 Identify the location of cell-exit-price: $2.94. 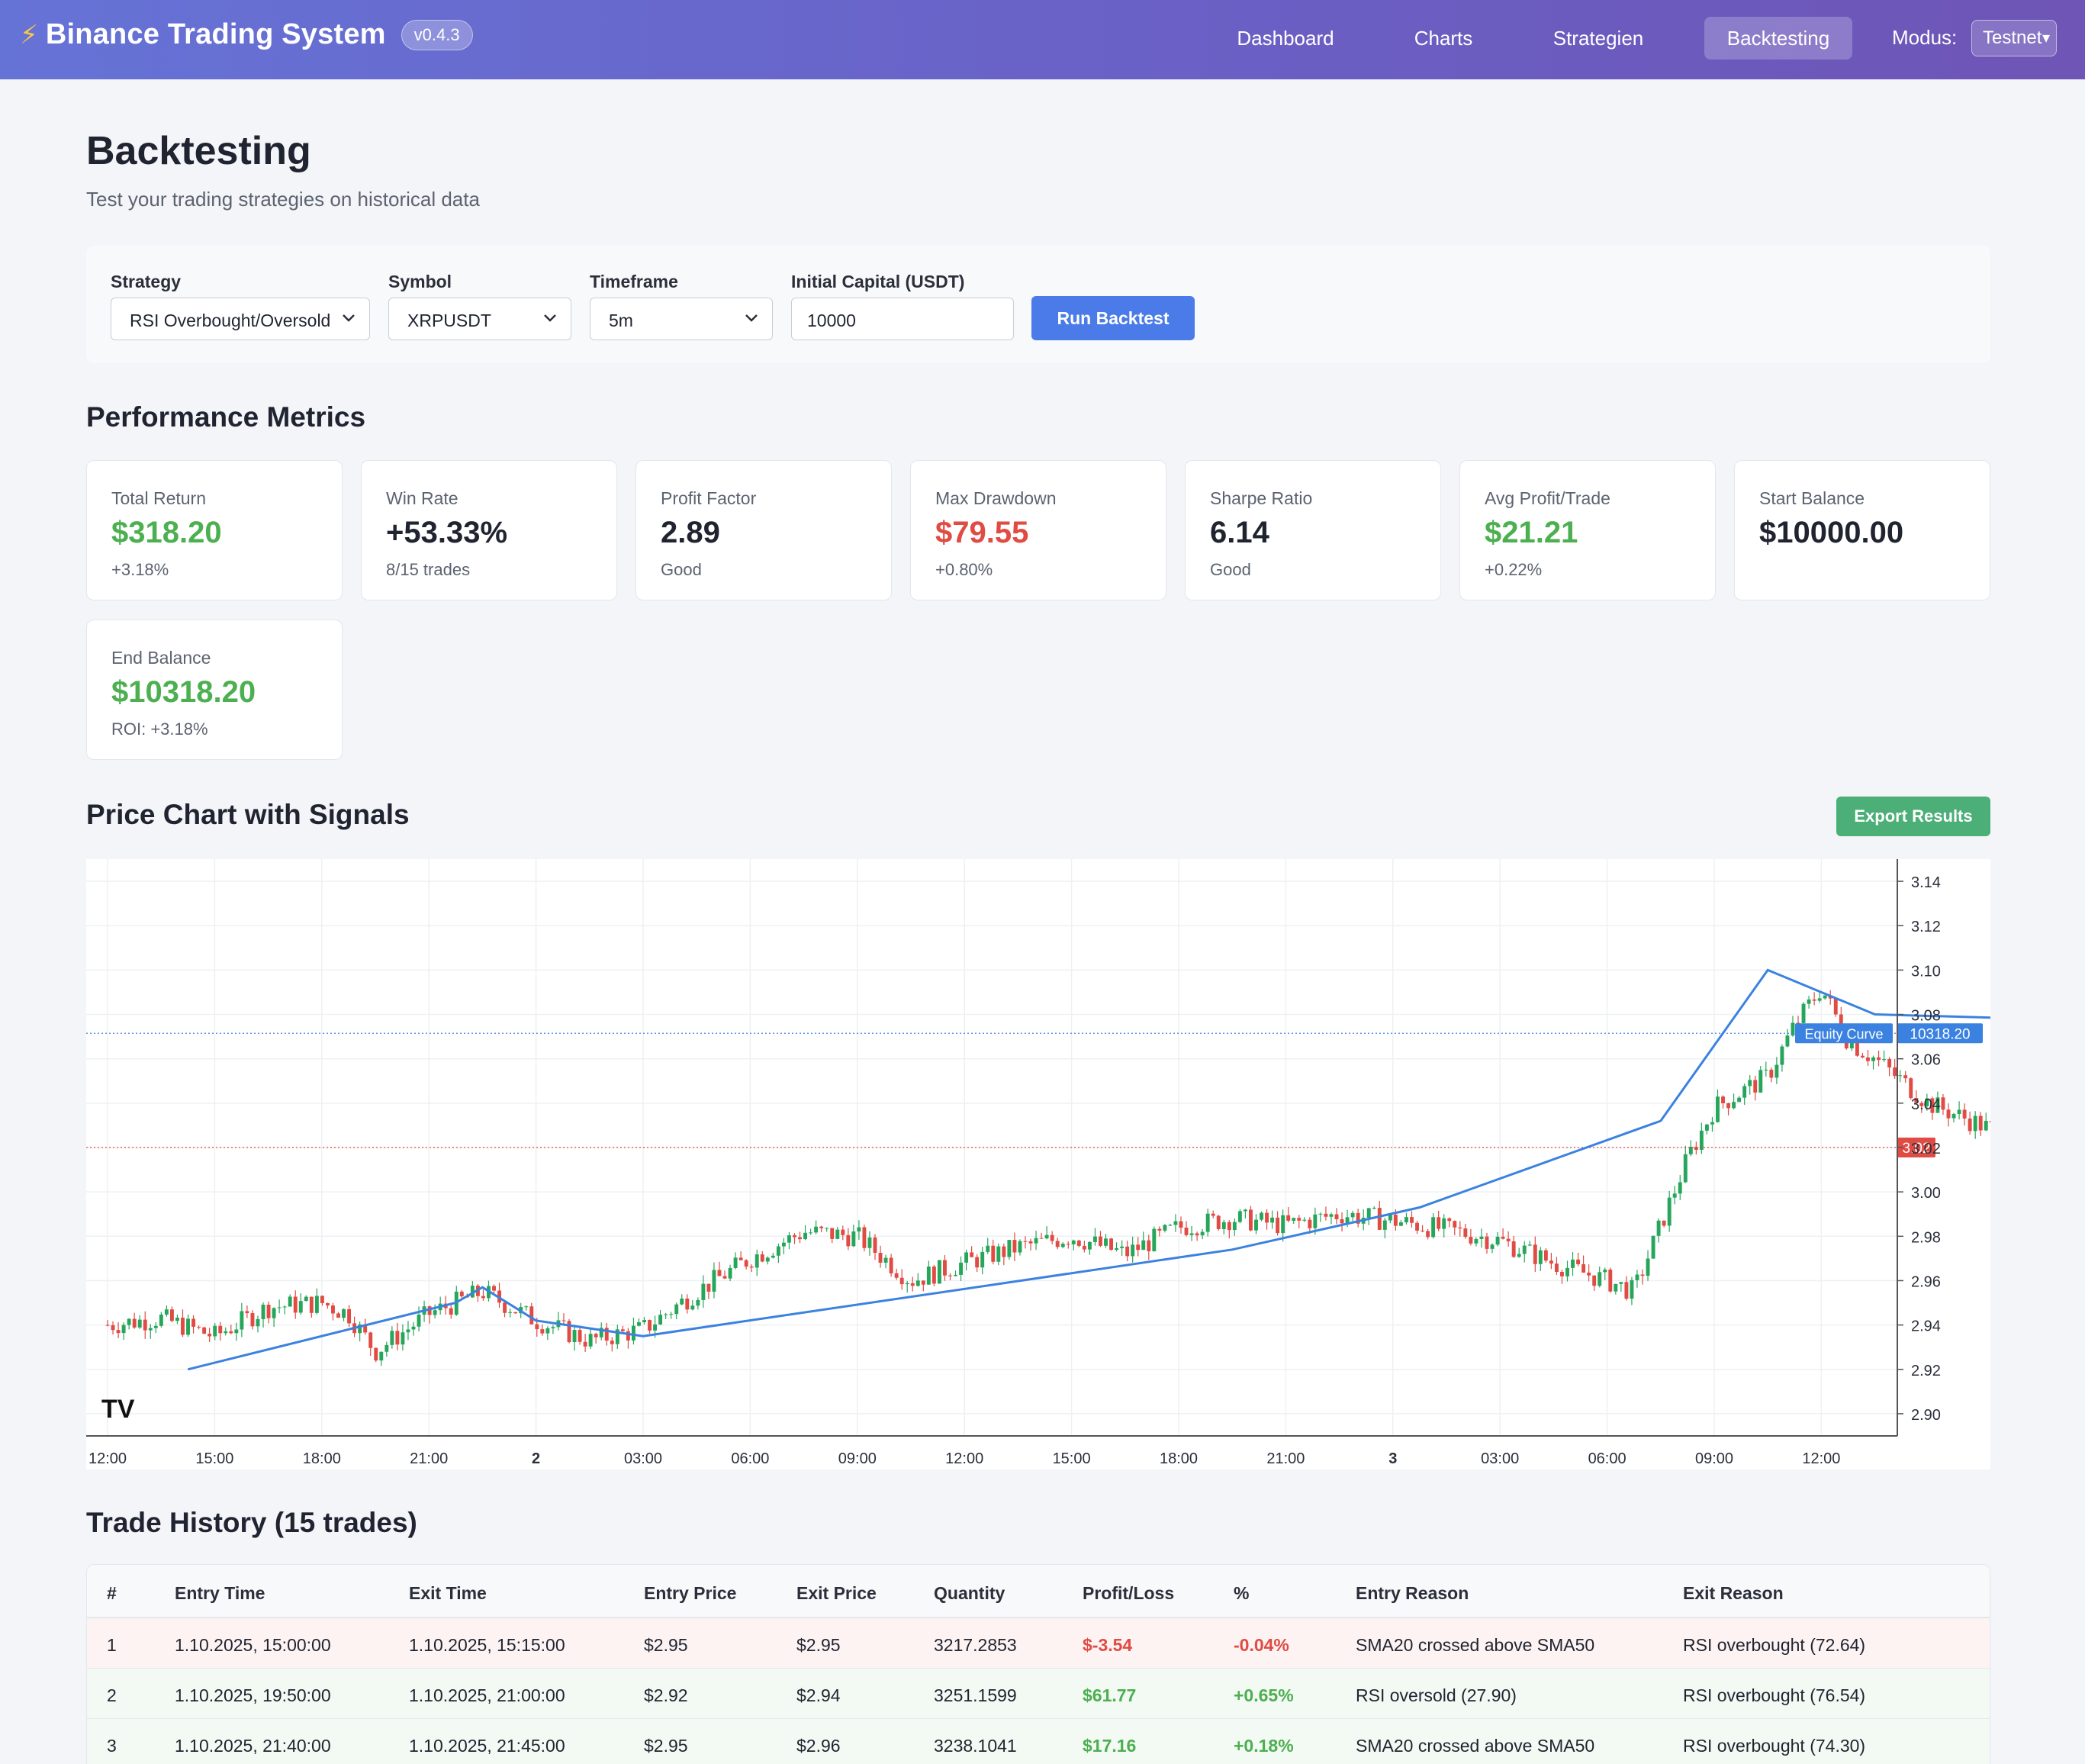
(818, 1695).